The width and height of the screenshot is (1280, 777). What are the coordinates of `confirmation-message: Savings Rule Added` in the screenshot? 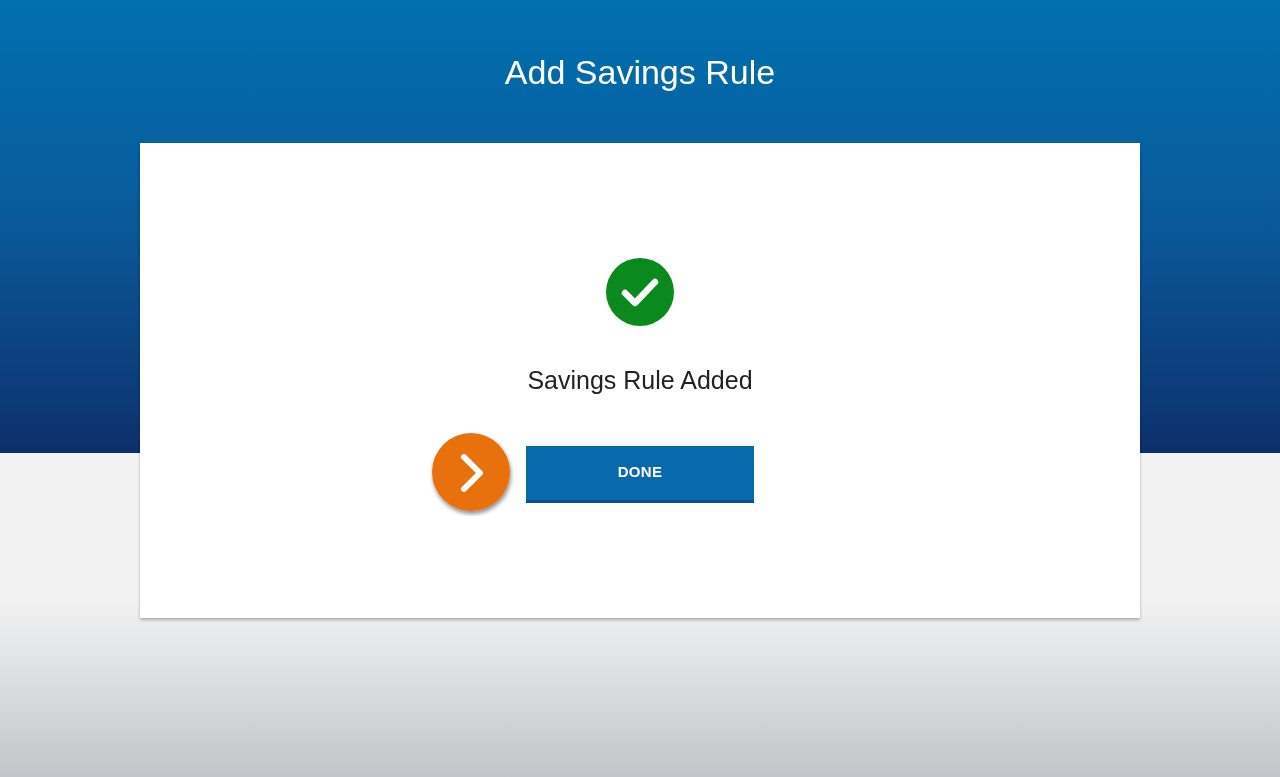 It's located at (640, 380).